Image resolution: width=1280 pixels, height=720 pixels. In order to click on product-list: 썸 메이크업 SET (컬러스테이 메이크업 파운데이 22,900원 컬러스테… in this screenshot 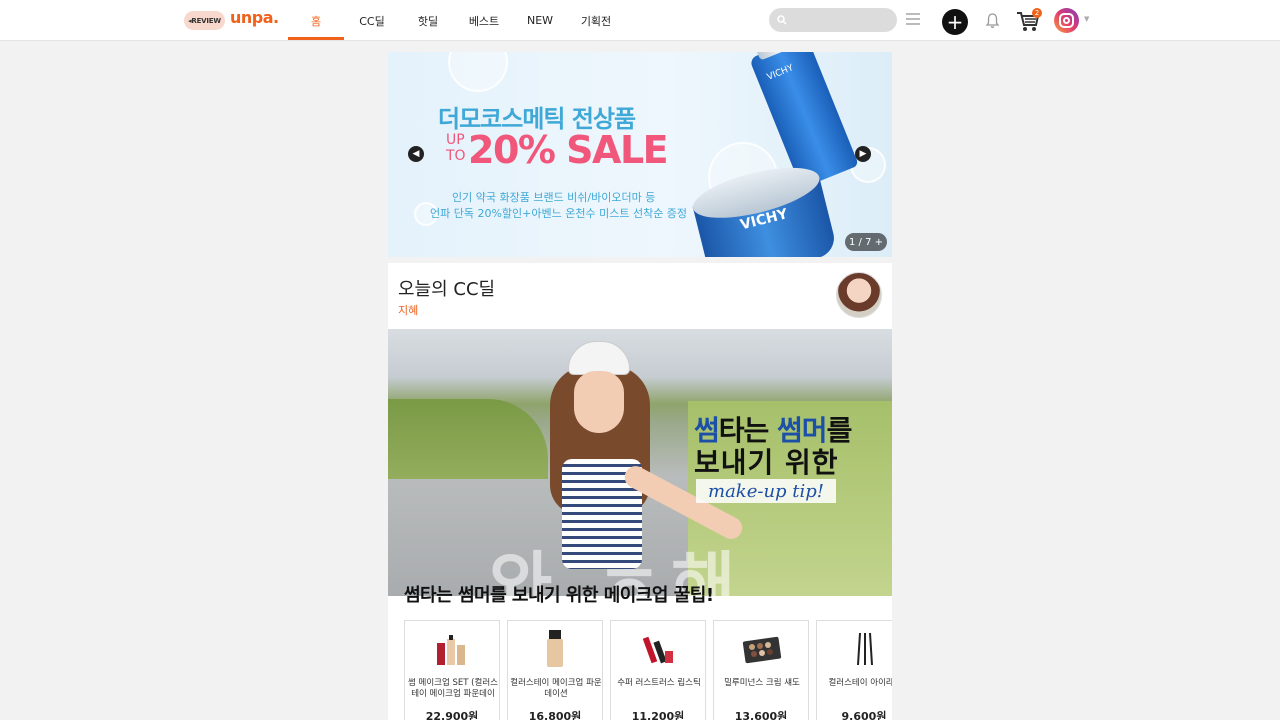, I will do `click(648, 670)`.